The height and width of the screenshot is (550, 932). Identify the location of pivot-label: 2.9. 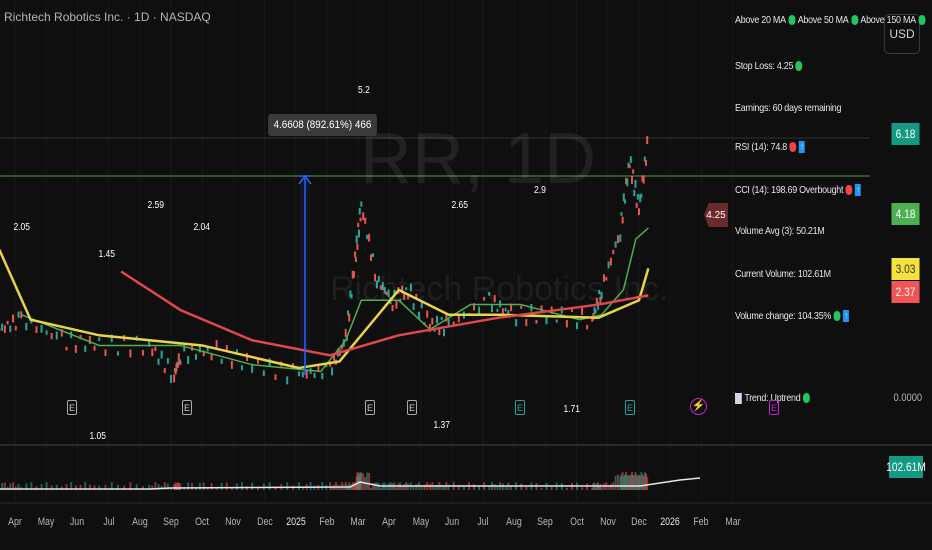
(540, 190).